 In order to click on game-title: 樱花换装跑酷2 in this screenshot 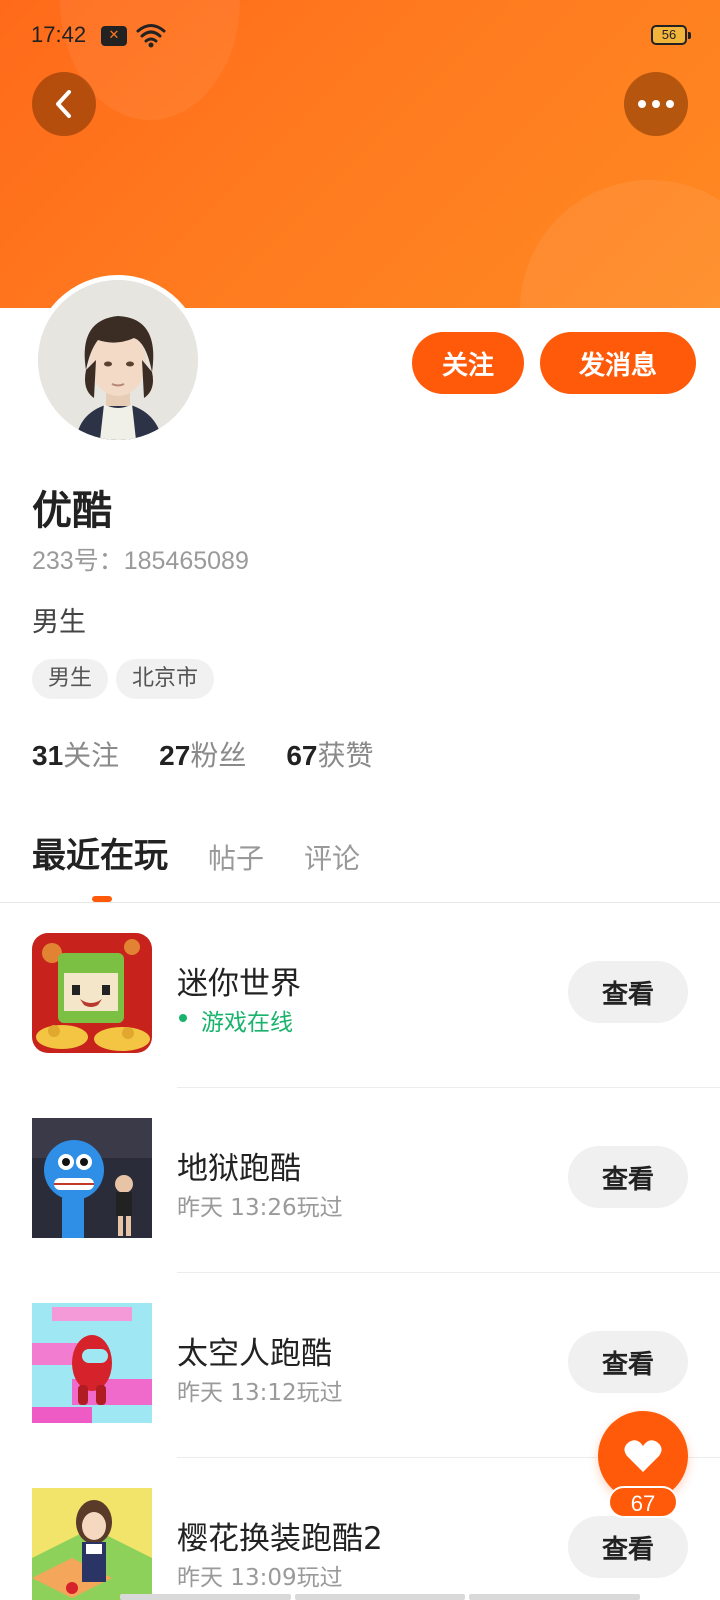, I will do `click(280, 1539)`.